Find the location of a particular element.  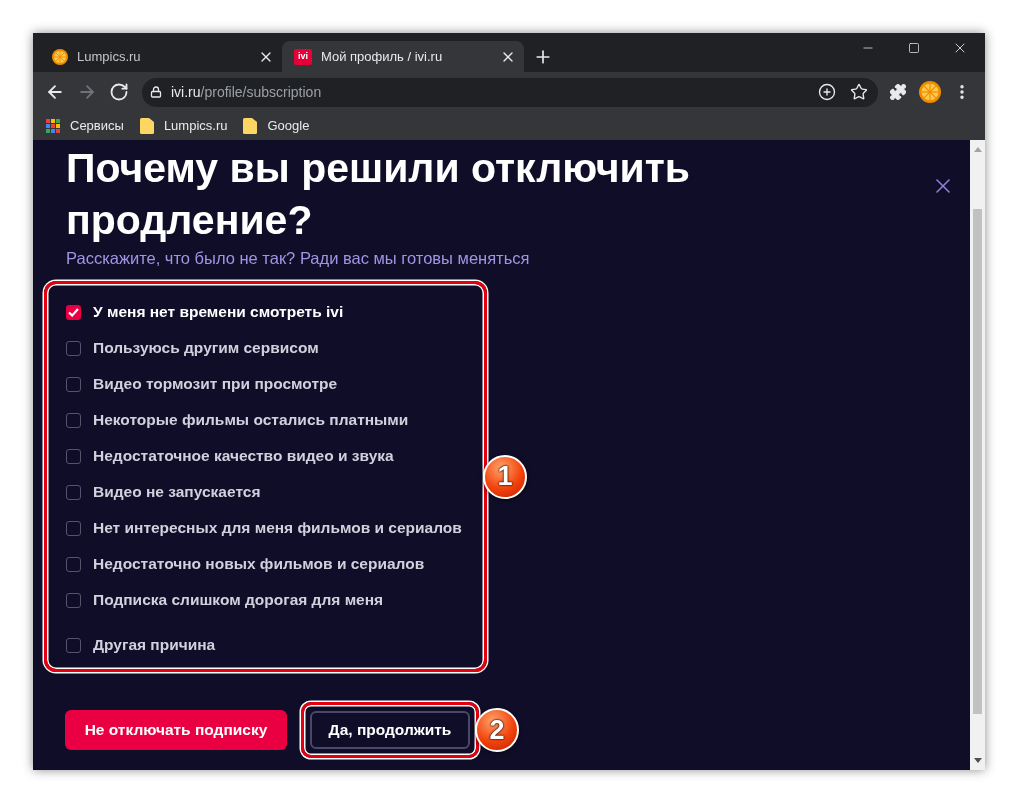

reload-icon is located at coordinates (119, 92).